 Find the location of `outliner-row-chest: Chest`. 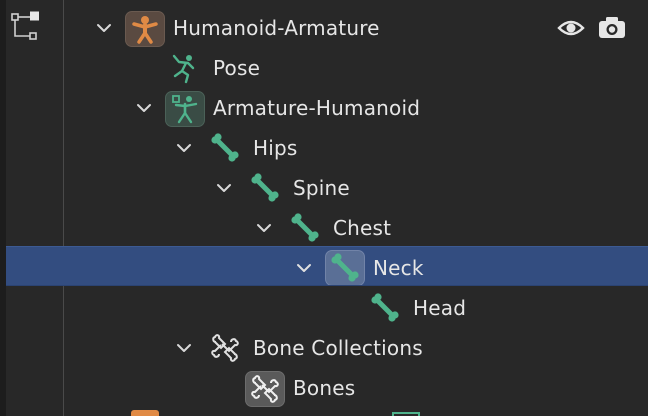

outliner-row-chest: Chest is located at coordinates (327, 228).